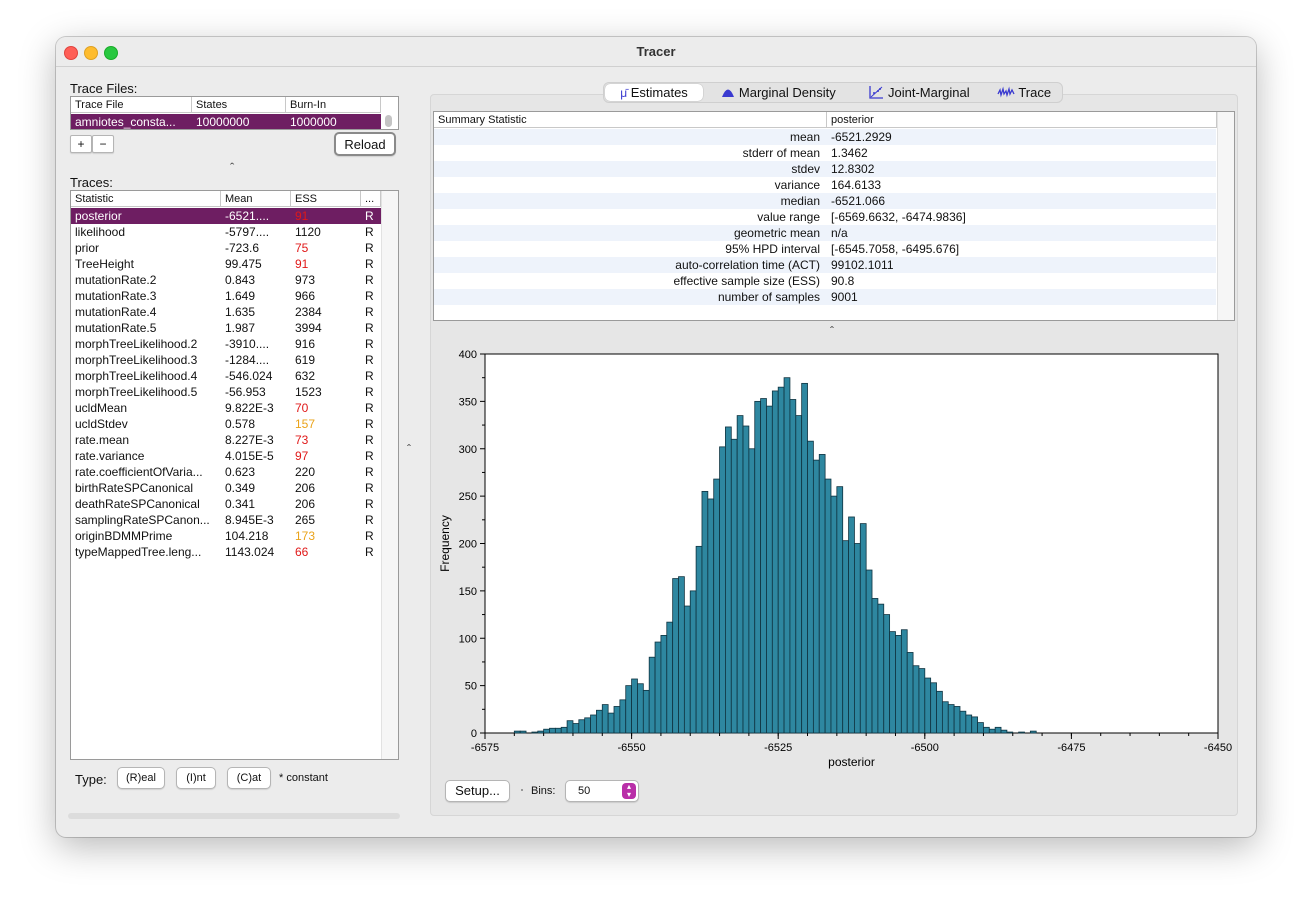 The image size is (1312, 912). I want to click on summary-row: stderr of mean 1.3462, so click(825, 153).